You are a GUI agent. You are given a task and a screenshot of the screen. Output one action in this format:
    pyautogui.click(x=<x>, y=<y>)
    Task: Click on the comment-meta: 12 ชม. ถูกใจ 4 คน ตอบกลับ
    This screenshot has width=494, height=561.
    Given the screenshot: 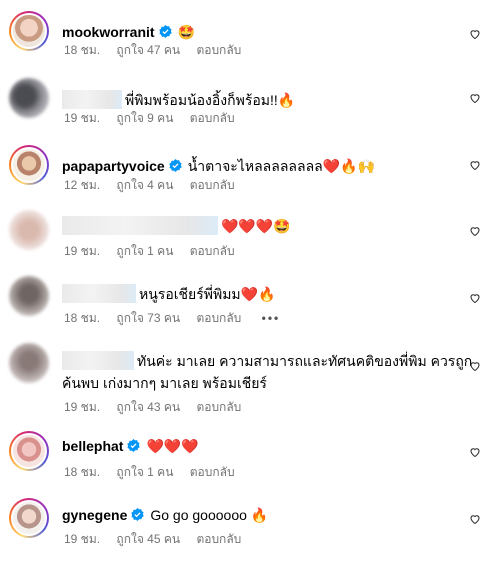 What is the action you would take?
    pyautogui.click(x=156, y=185)
    